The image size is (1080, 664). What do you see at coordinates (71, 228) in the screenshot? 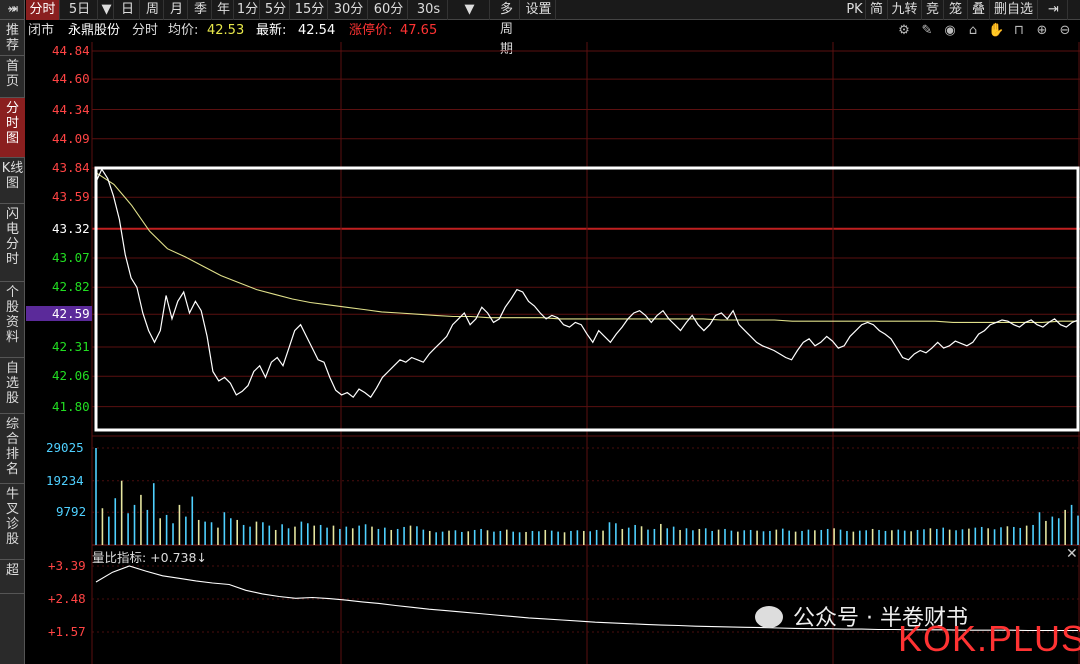
I see `price-tick: 43.32` at bounding box center [71, 228].